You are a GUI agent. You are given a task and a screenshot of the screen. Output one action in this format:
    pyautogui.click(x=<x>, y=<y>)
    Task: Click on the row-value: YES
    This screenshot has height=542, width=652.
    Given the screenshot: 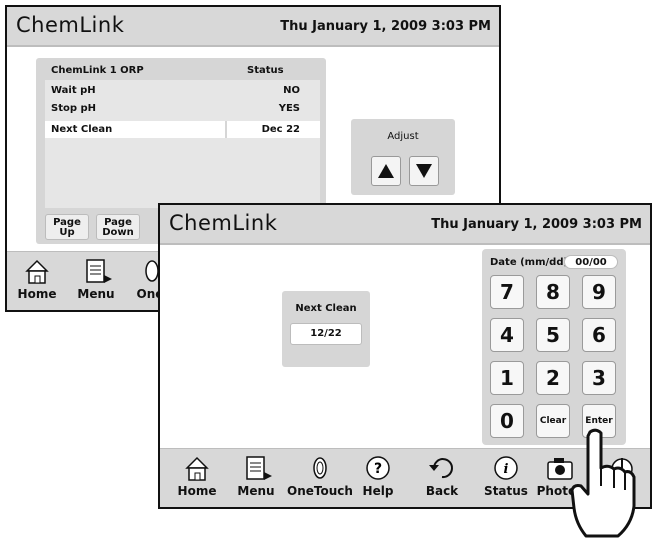 What is the action you would take?
    pyautogui.click(x=289, y=108)
    